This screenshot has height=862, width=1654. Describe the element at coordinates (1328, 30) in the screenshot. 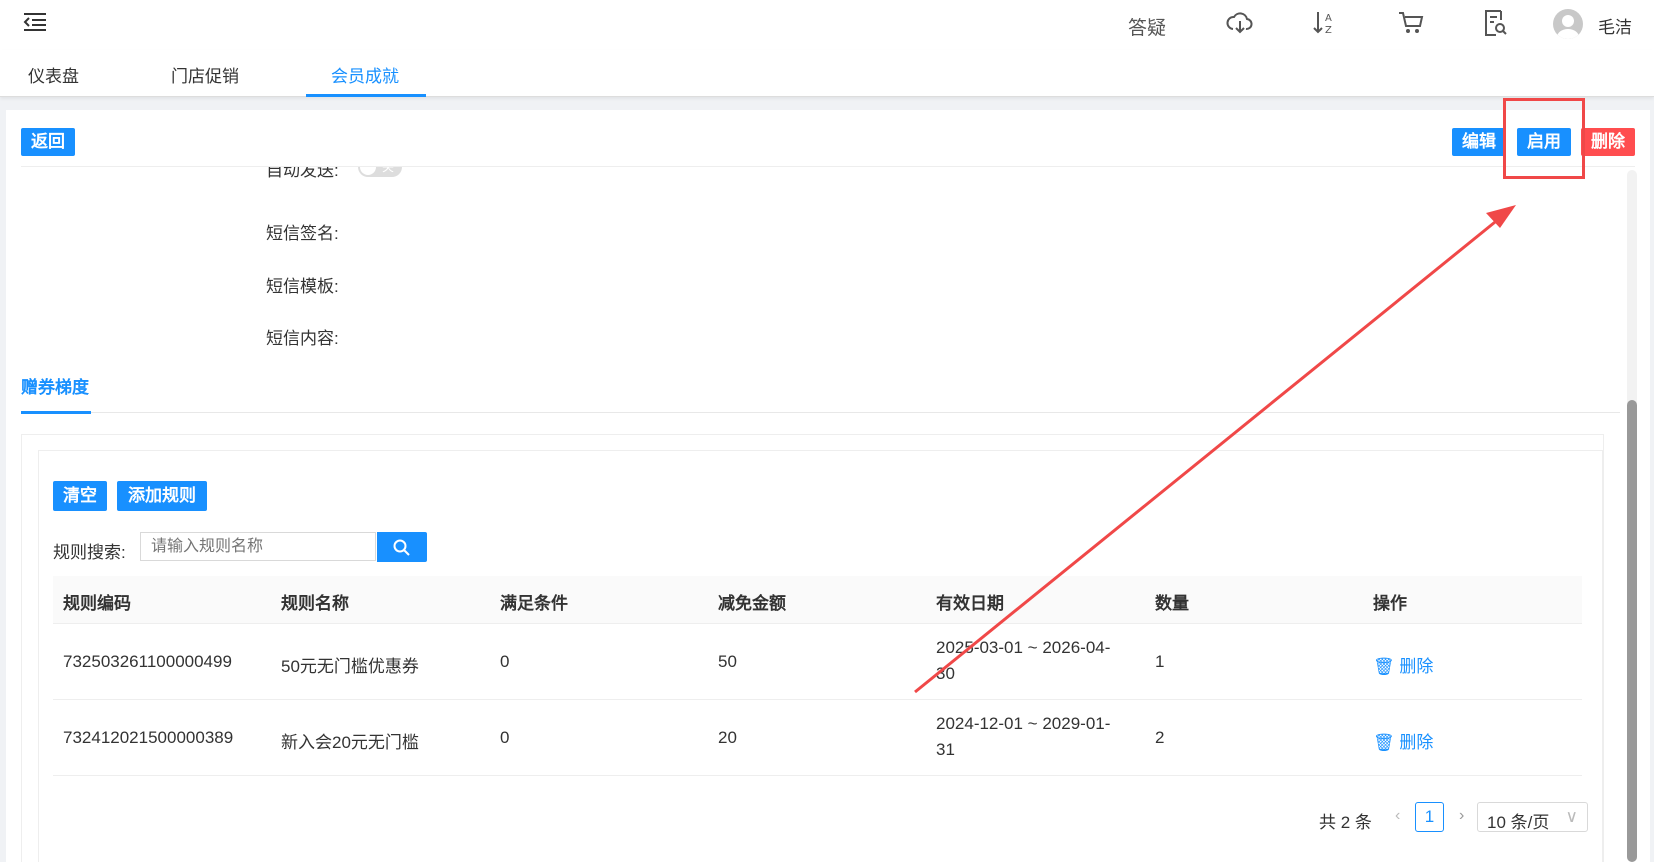

I see `svg-text: Z` at that location.